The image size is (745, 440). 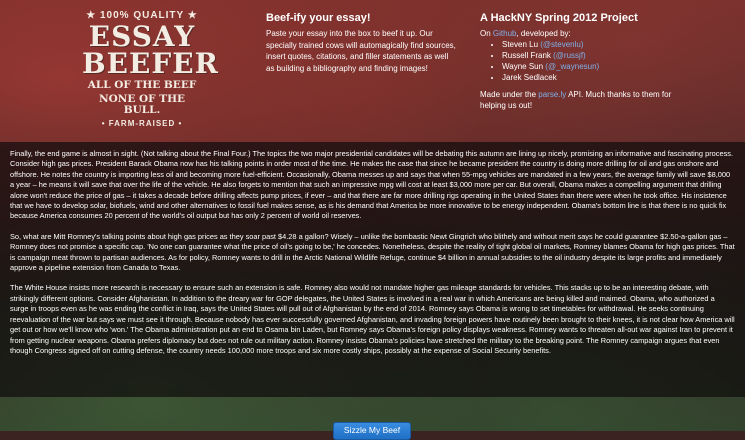 I want to click on developer-name: Steven Lu, so click(x=520, y=44).